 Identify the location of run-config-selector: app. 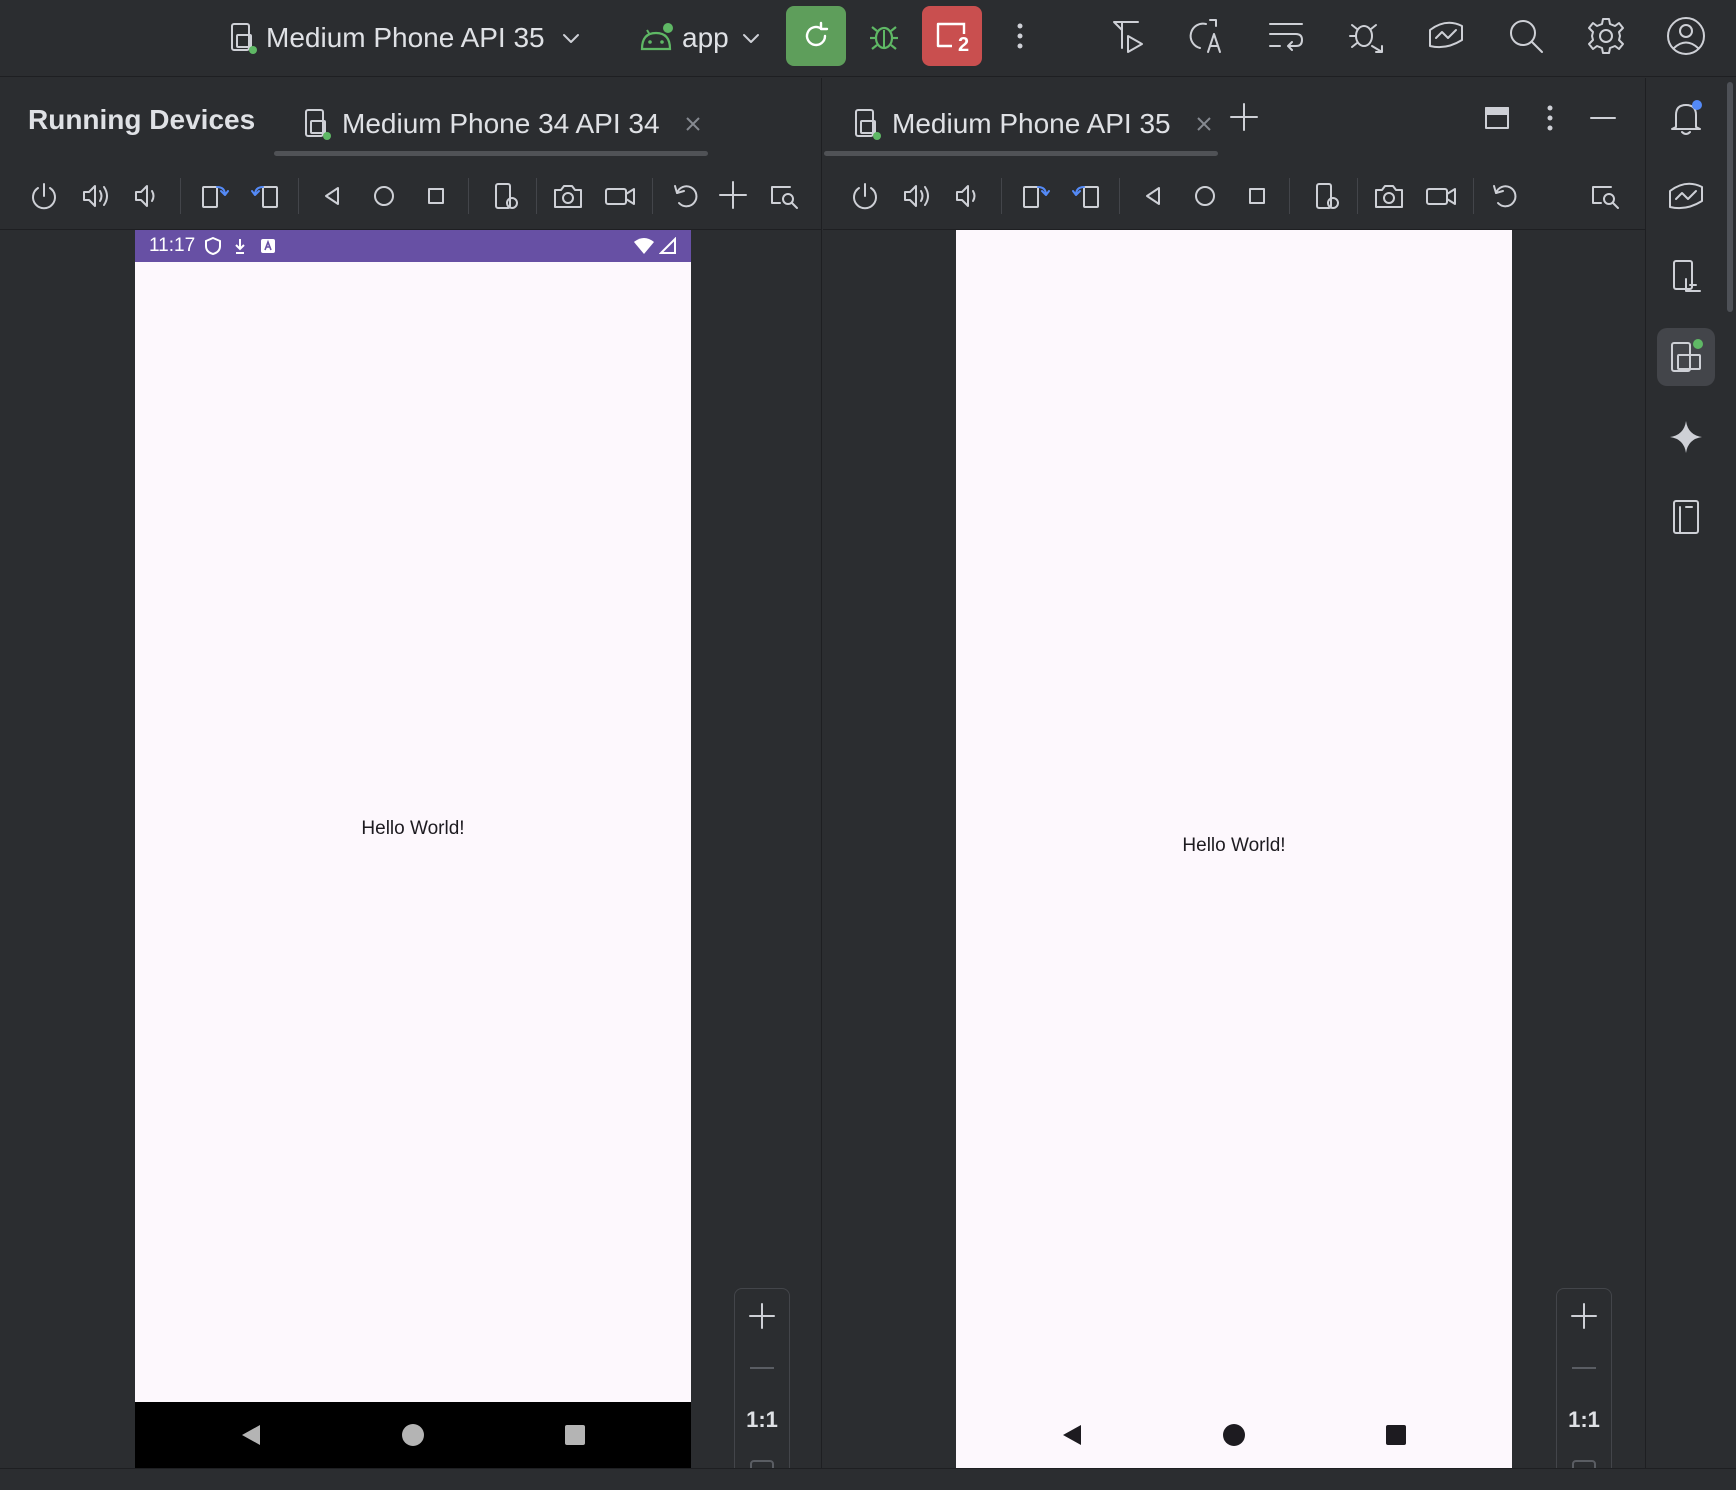
(700, 38).